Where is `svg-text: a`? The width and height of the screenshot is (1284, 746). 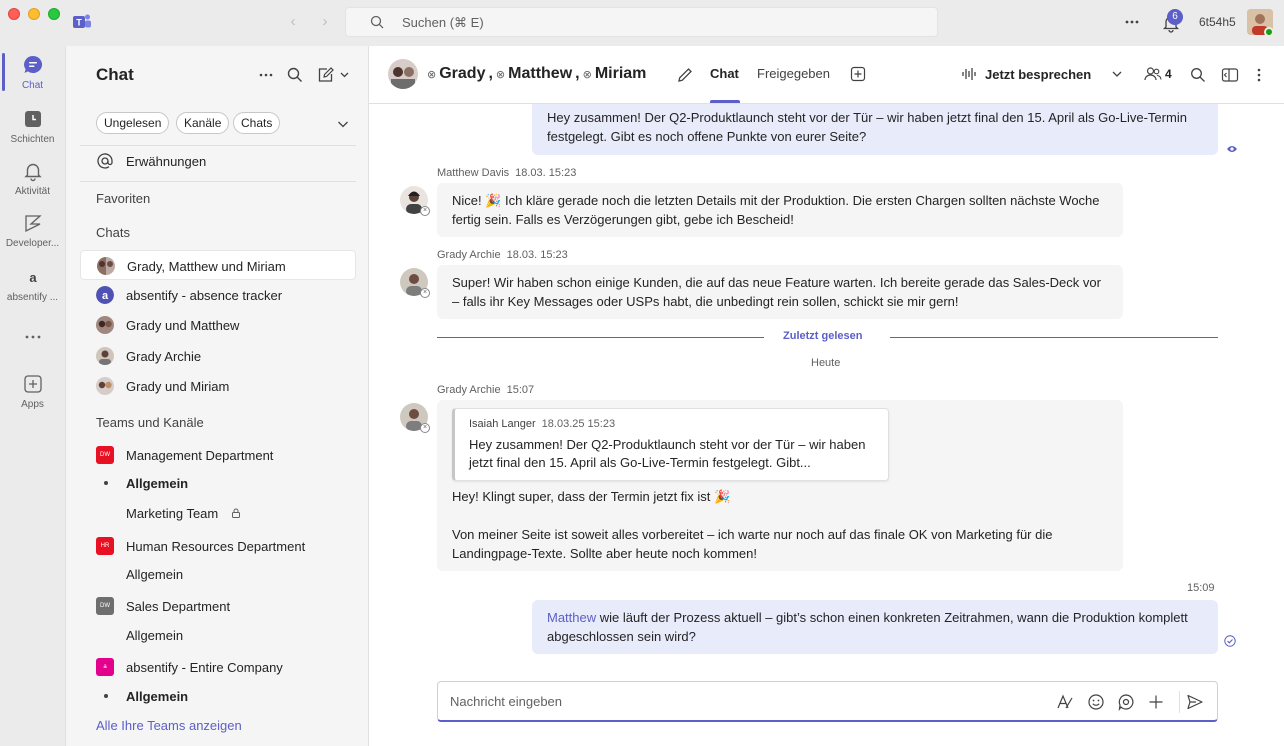 svg-text: a is located at coordinates (105, 296).